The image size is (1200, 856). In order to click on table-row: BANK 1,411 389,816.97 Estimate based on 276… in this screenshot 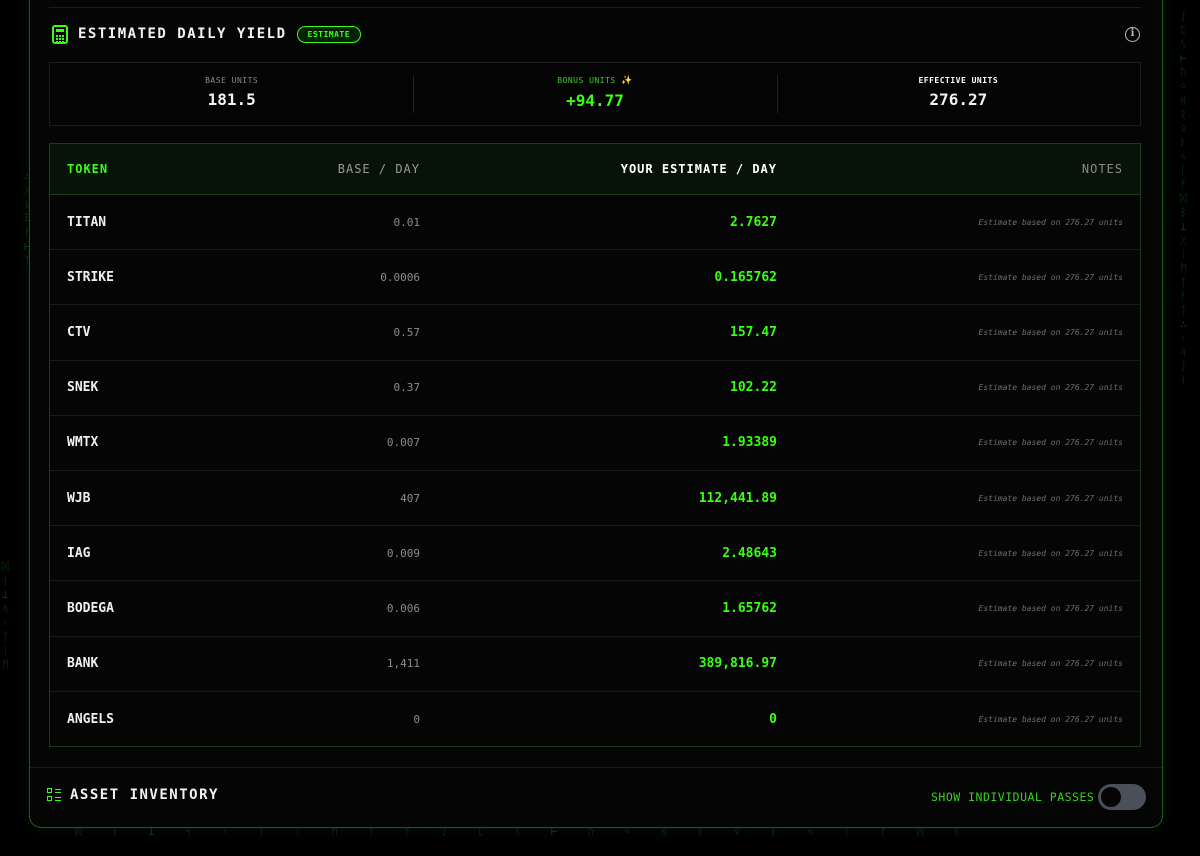, I will do `click(595, 664)`.